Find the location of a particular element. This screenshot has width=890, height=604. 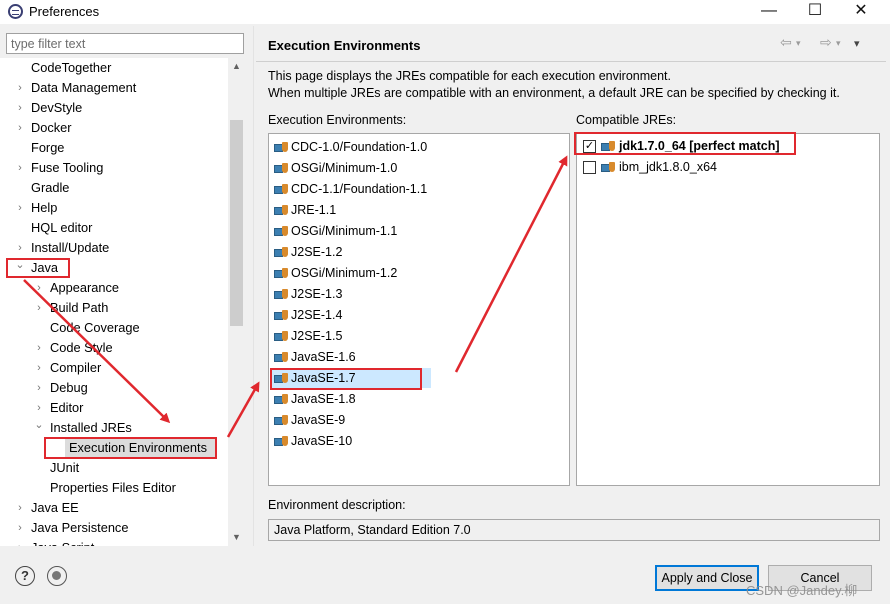

minimize-button: — is located at coordinates (769, 12).